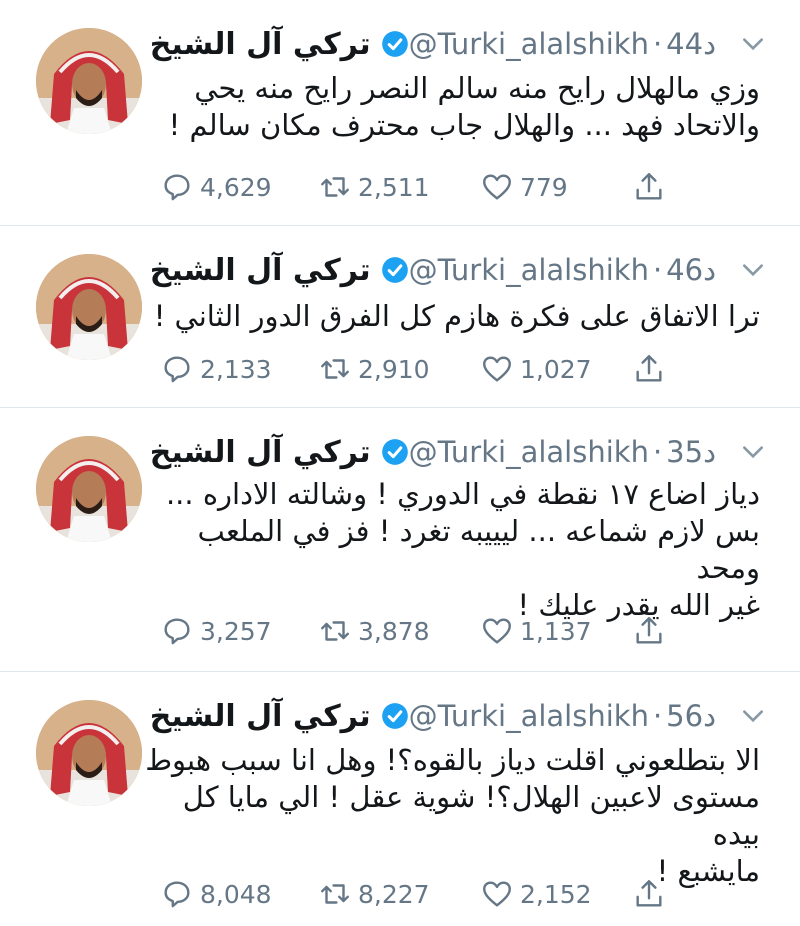  I want to click on tweet-time: 44, so click(684, 44).